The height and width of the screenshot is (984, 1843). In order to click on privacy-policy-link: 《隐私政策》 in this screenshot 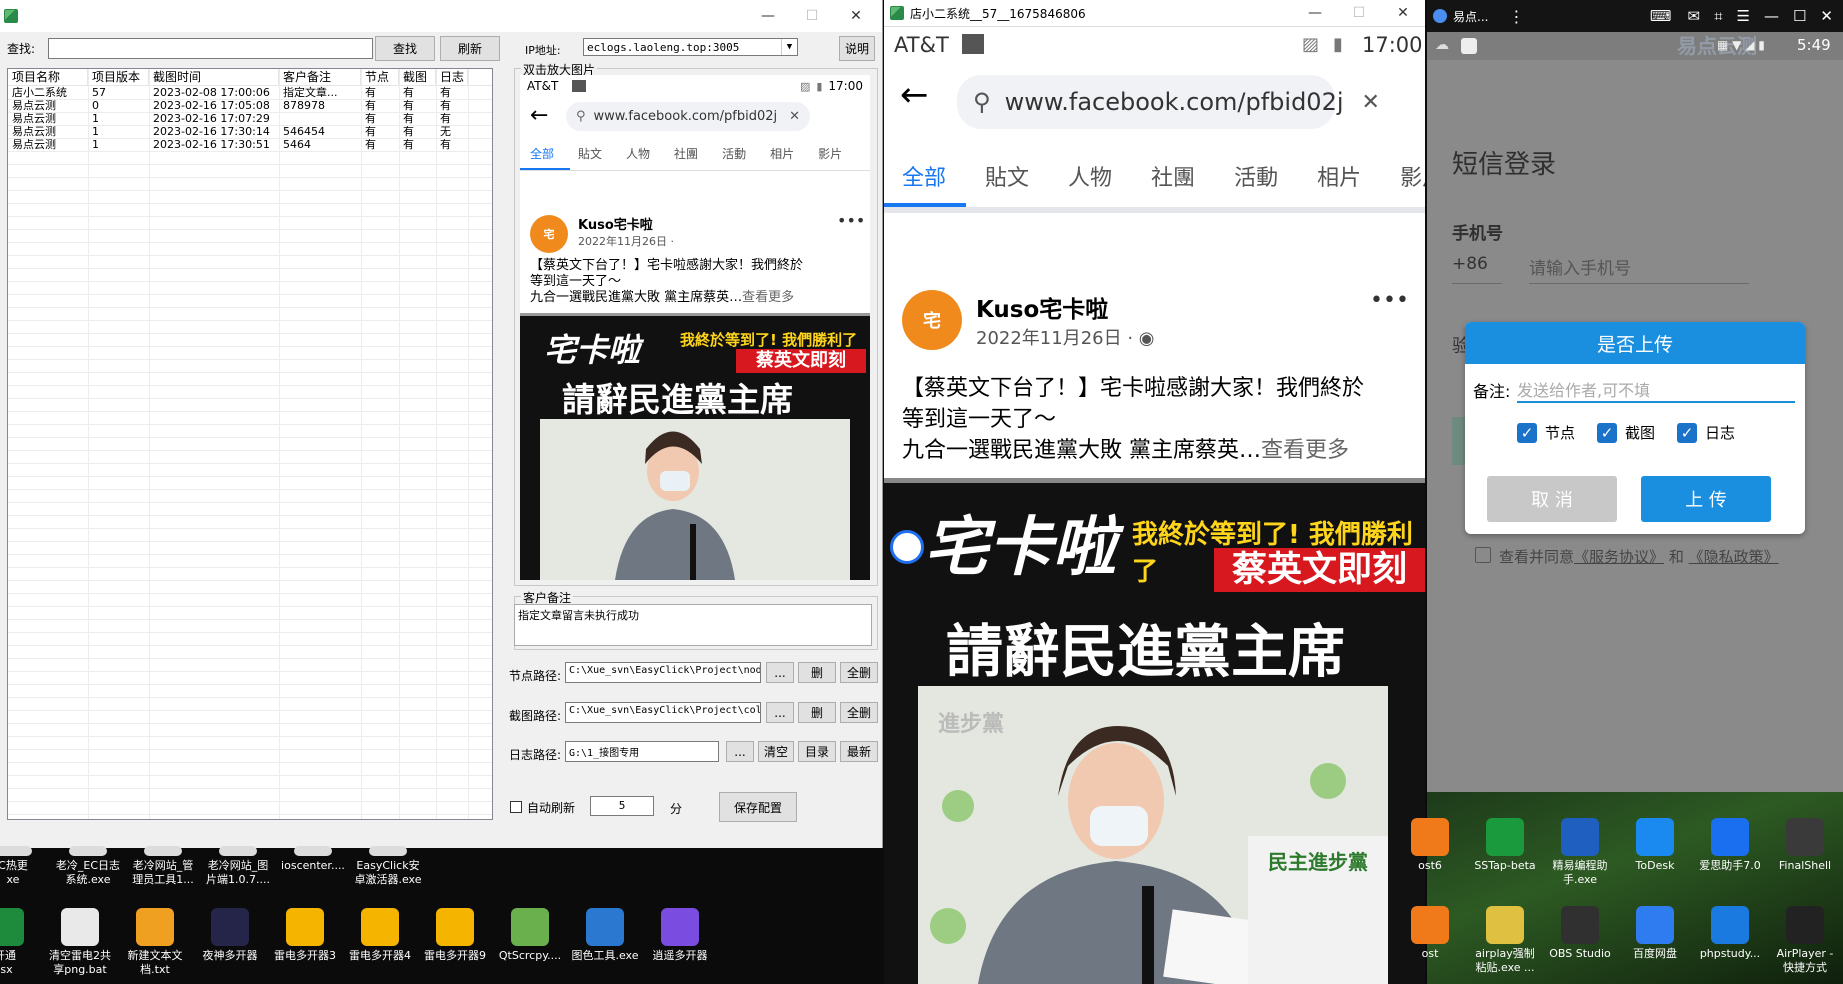, I will do `click(1734, 557)`.